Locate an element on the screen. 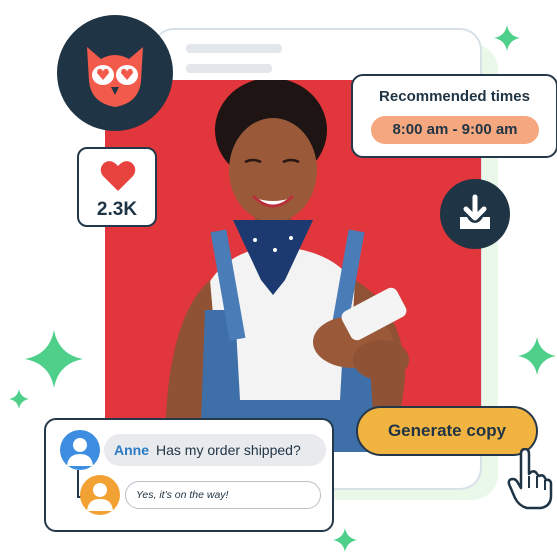 The image size is (557, 554). likes-count: 2.3K is located at coordinates (117, 209).